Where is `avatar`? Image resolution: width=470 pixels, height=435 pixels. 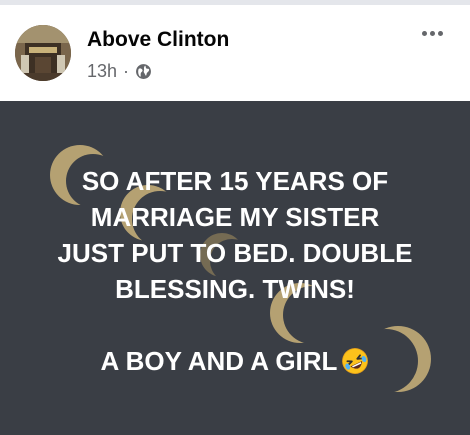 avatar is located at coordinates (43, 53).